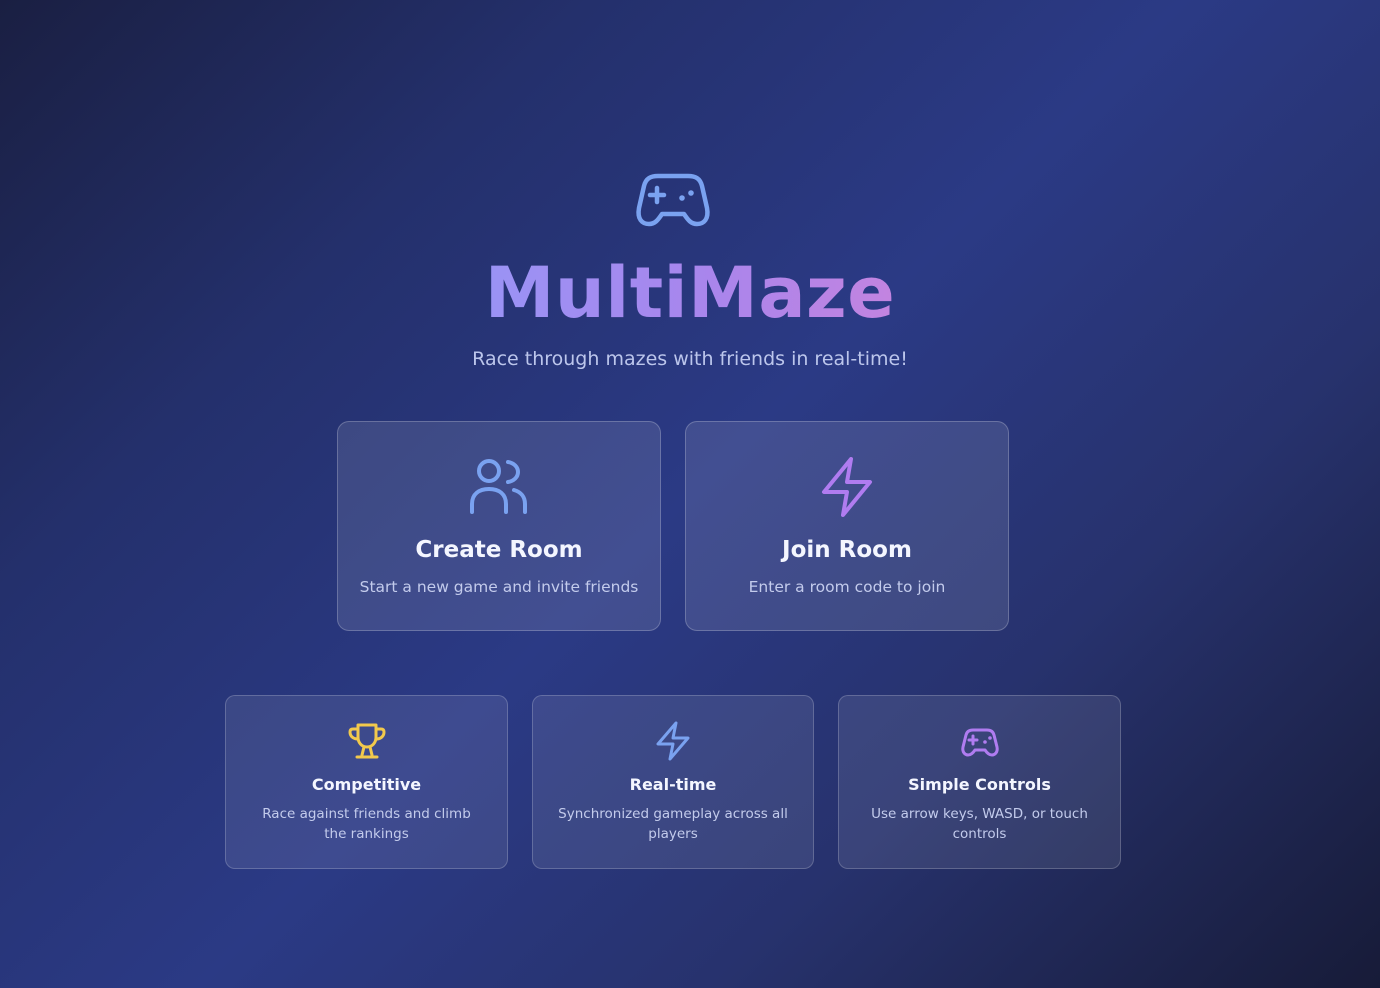 The height and width of the screenshot is (988, 1380). What do you see at coordinates (498, 486) in the screenshot?
I see `users-icon` at bounding box center [498, 486].